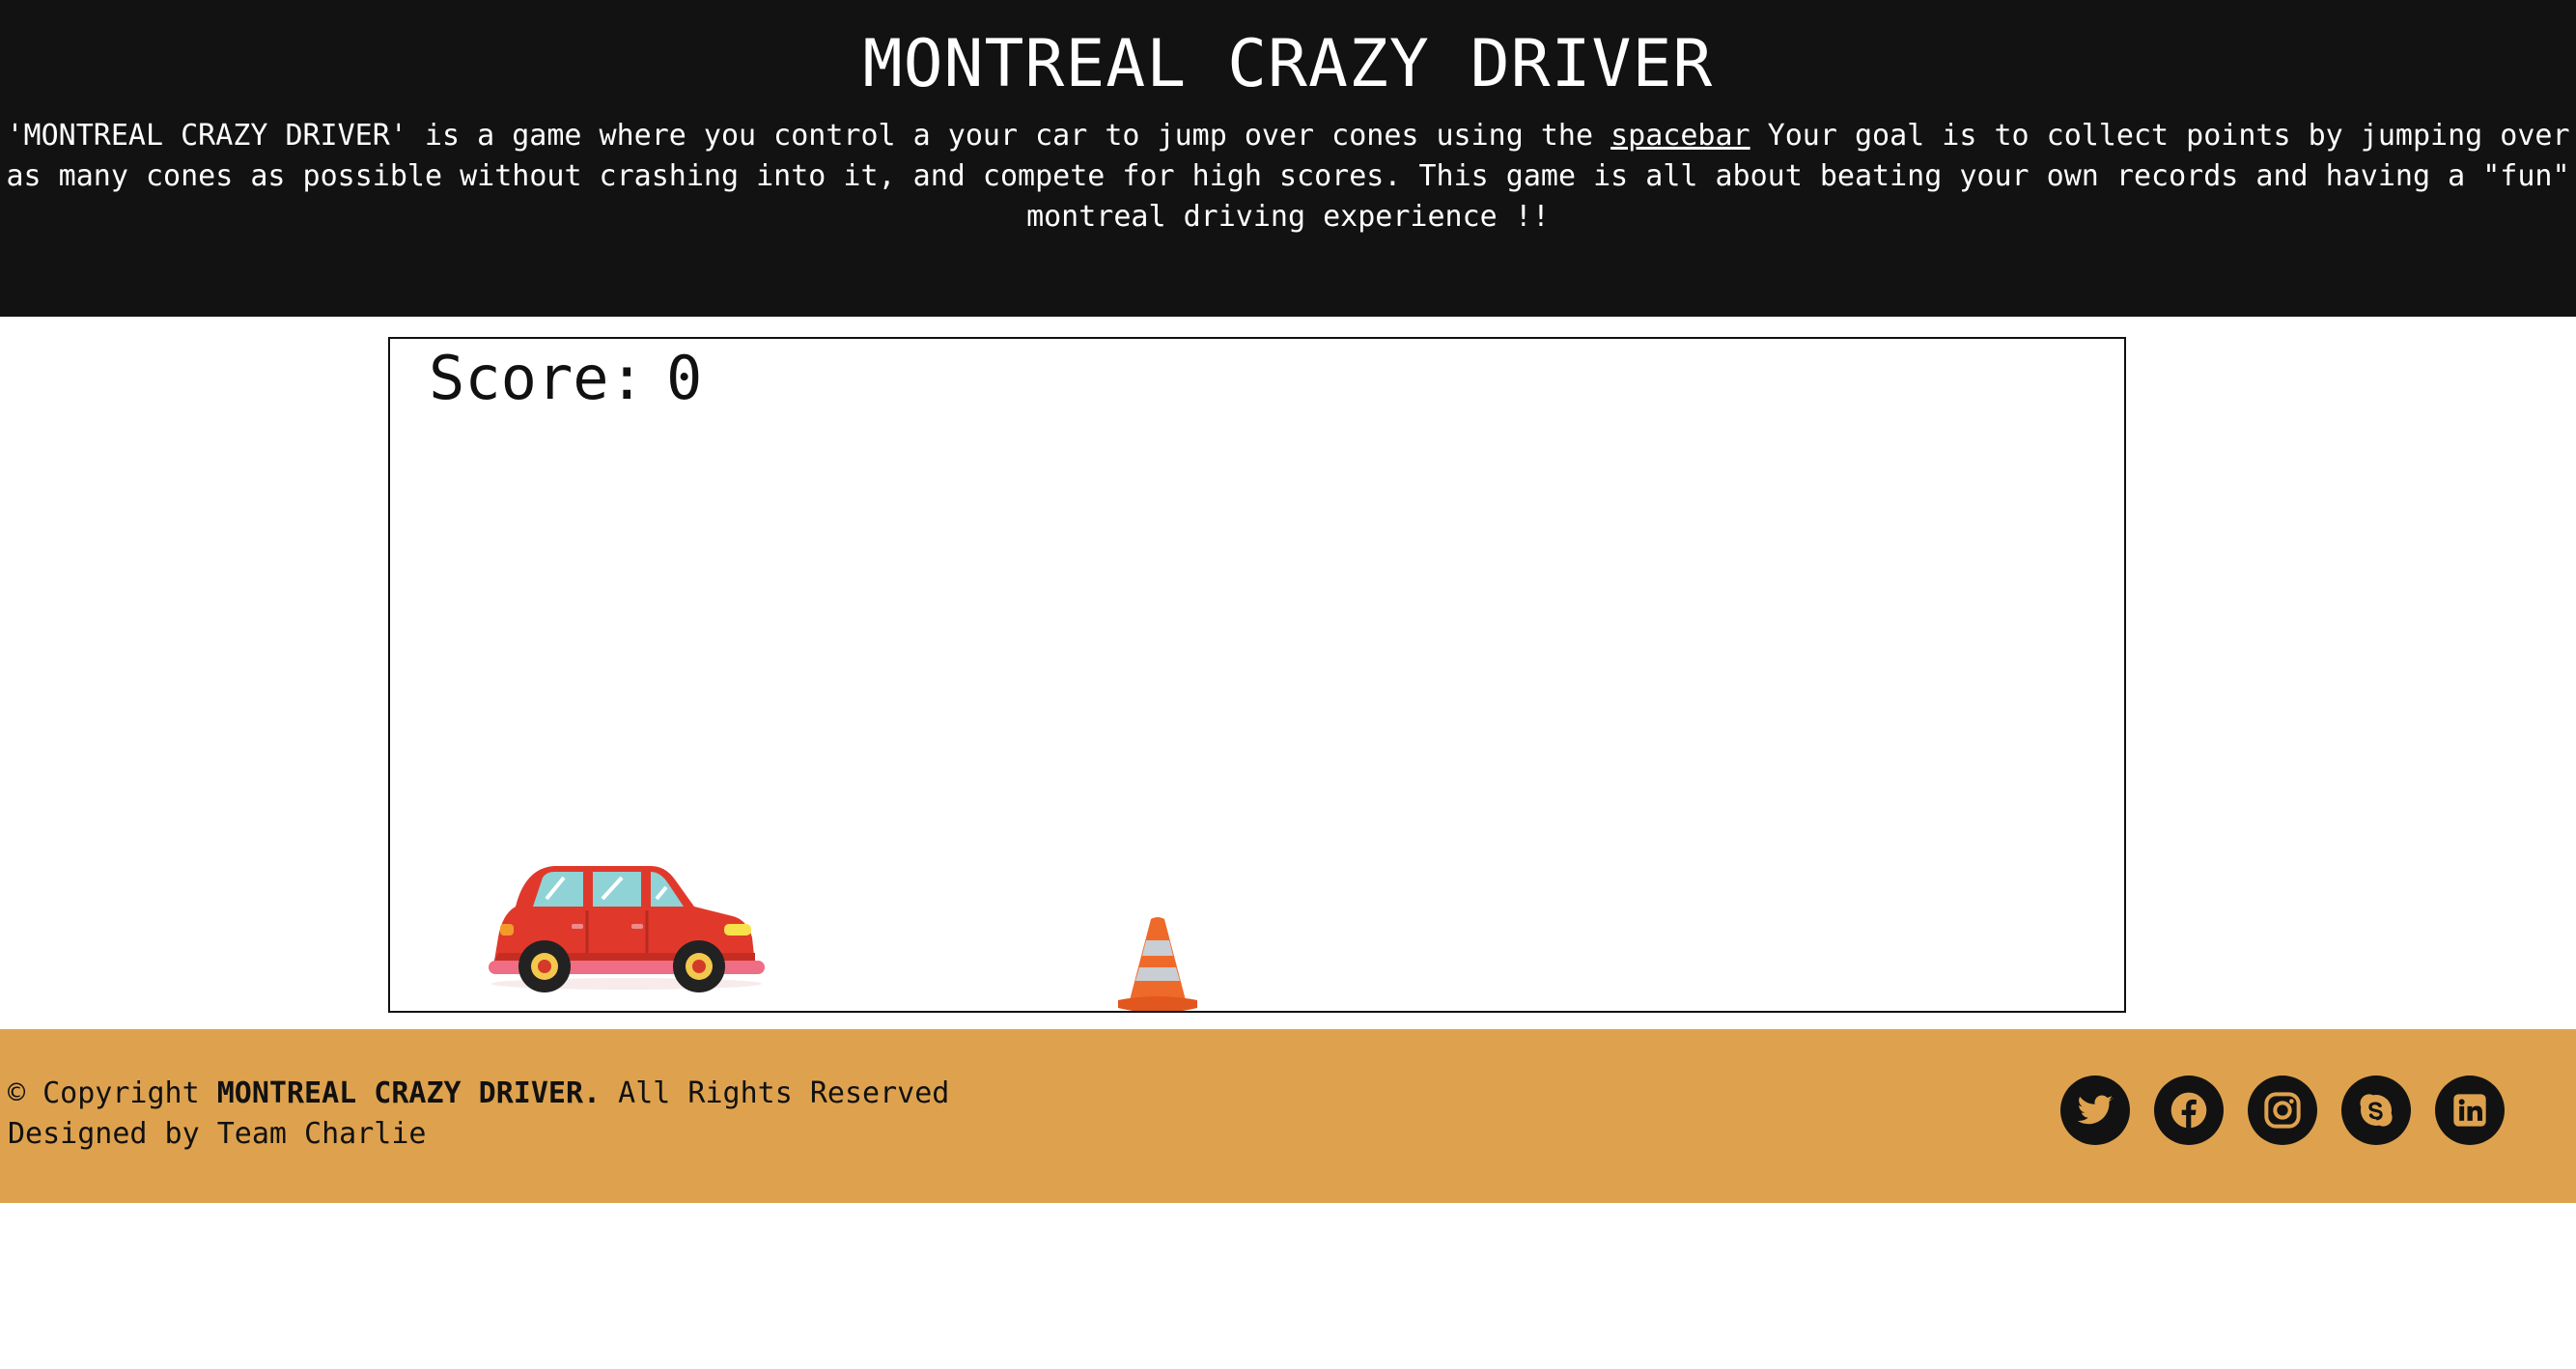 This screenshot has height=1369, width=2576. I want to click on skype-icon, so click(2376, 1111).